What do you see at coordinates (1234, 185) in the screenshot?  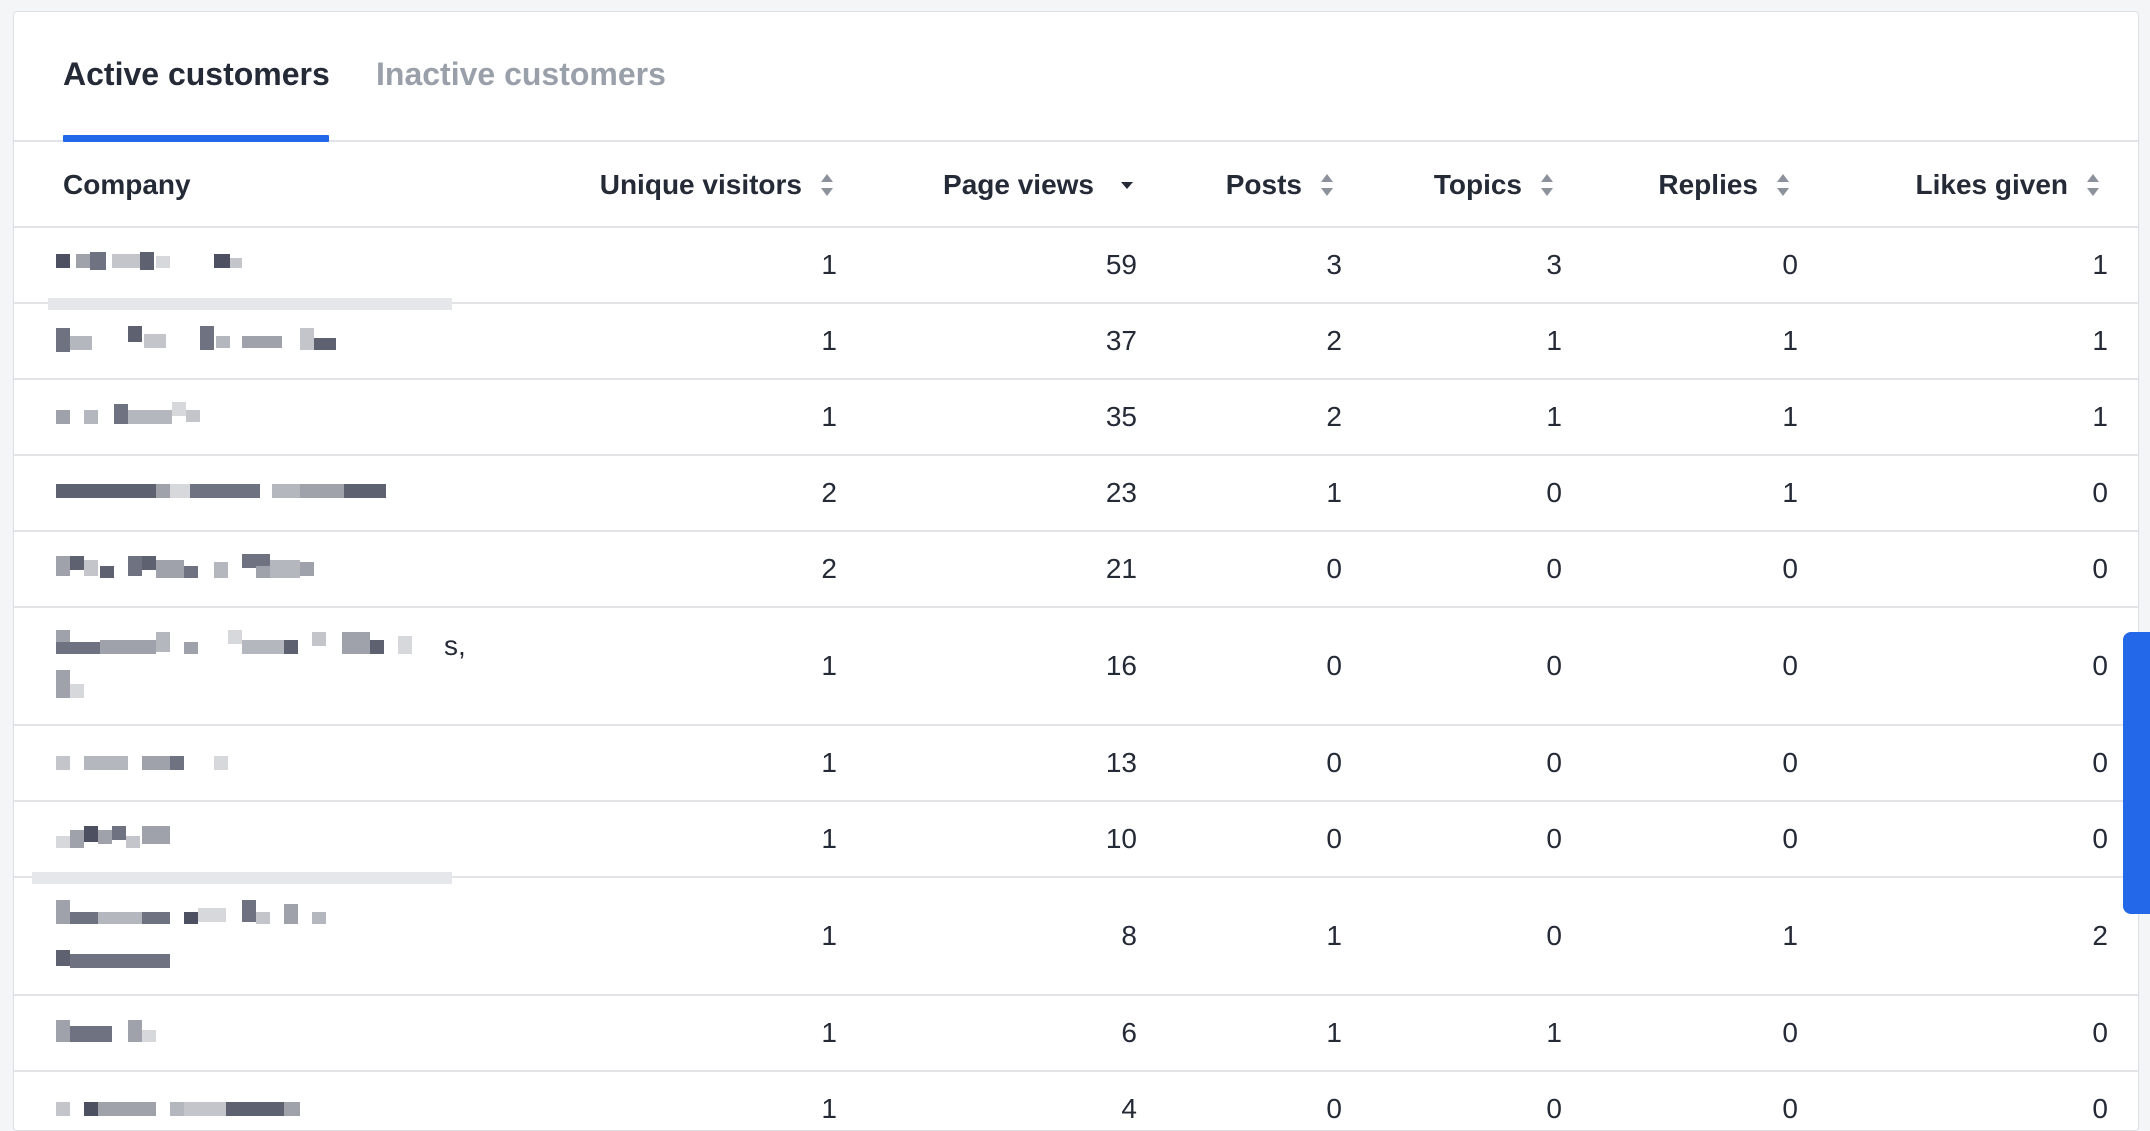 I see `column-header-posts: Posts` at bounding box center [1234, 185].